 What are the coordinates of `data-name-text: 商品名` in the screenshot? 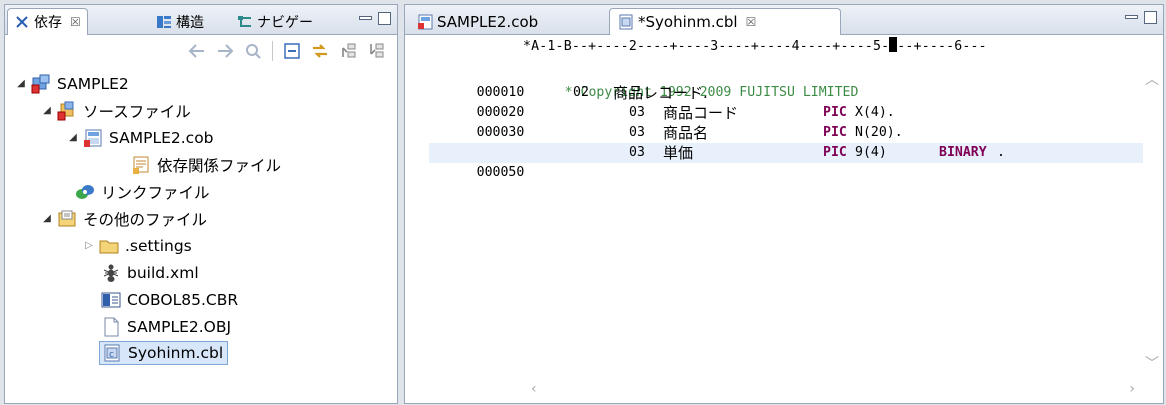 It's located at (686, 133).